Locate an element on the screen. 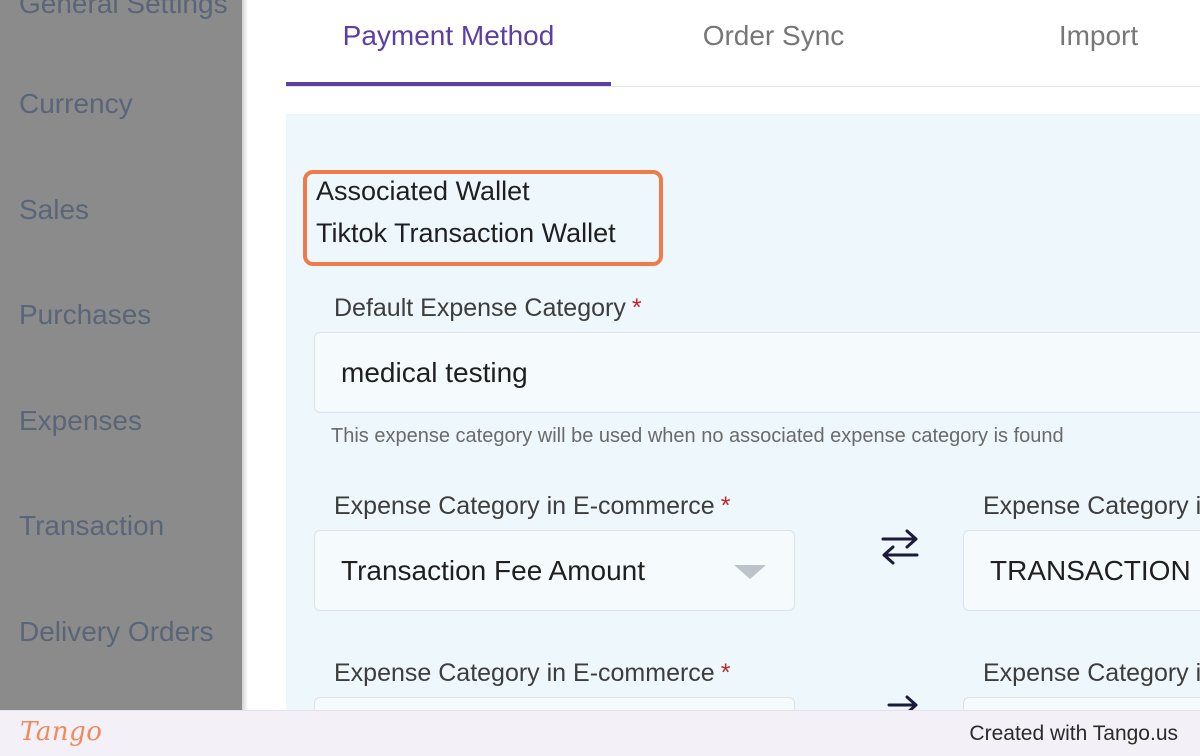 This screenshot has width=1200, height=756. accounting-category-label-2: Expense Category i is located at coordinates (1091, 673).